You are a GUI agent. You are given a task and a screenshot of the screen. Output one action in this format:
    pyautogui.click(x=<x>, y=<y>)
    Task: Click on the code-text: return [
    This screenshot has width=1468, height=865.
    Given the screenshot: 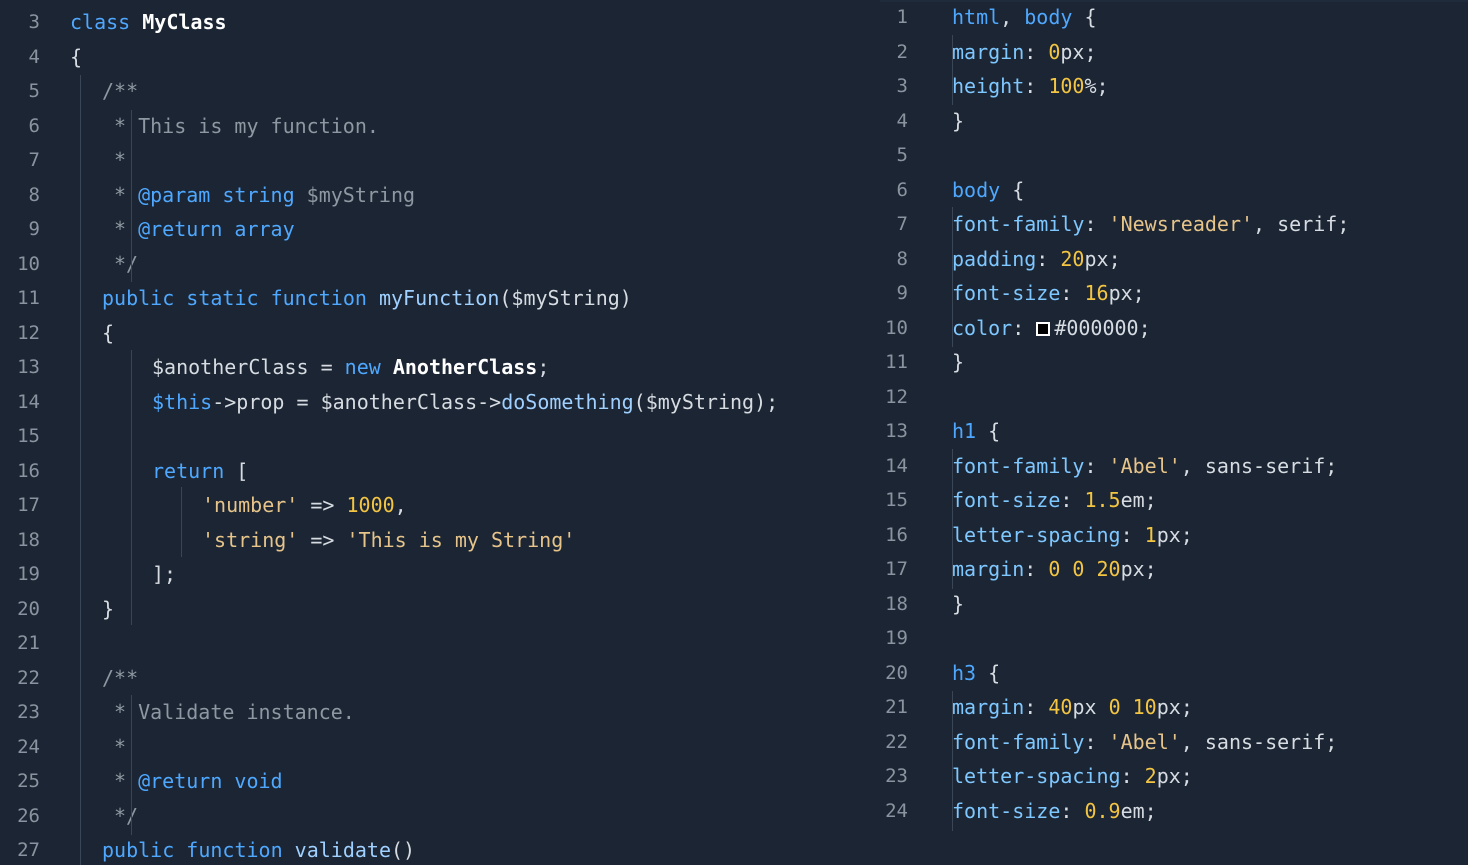 What is the action you would take?
    pyautogui.click(x=150, y=471)
    